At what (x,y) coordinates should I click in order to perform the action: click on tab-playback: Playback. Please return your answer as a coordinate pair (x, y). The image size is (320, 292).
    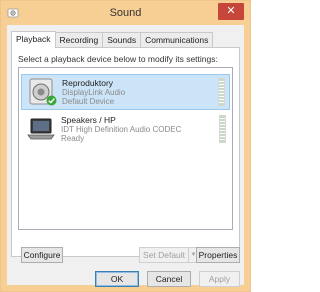
    Looking at the image, I should click on (33, 39).